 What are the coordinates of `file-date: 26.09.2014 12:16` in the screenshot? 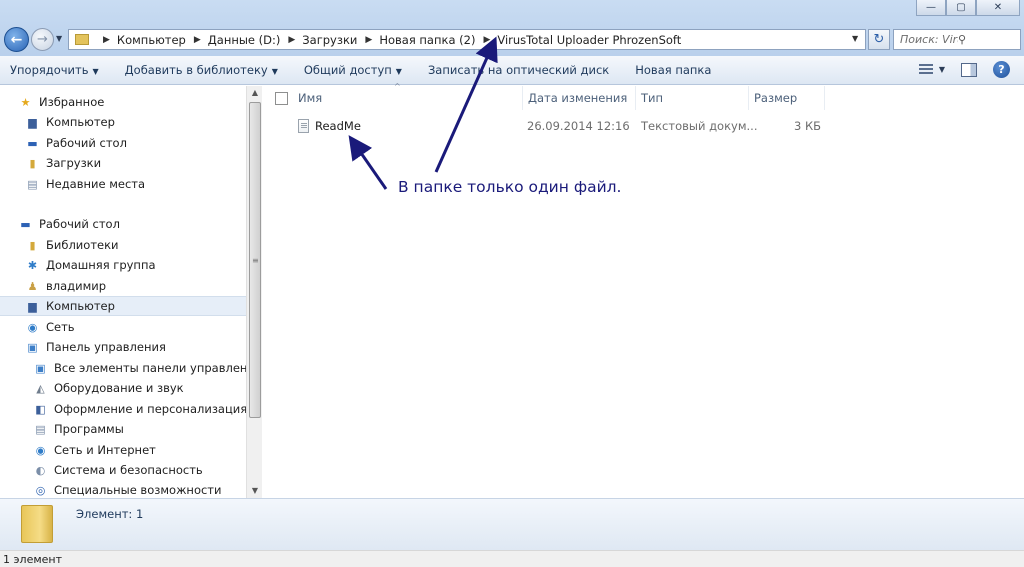 It's located at (578, 126).